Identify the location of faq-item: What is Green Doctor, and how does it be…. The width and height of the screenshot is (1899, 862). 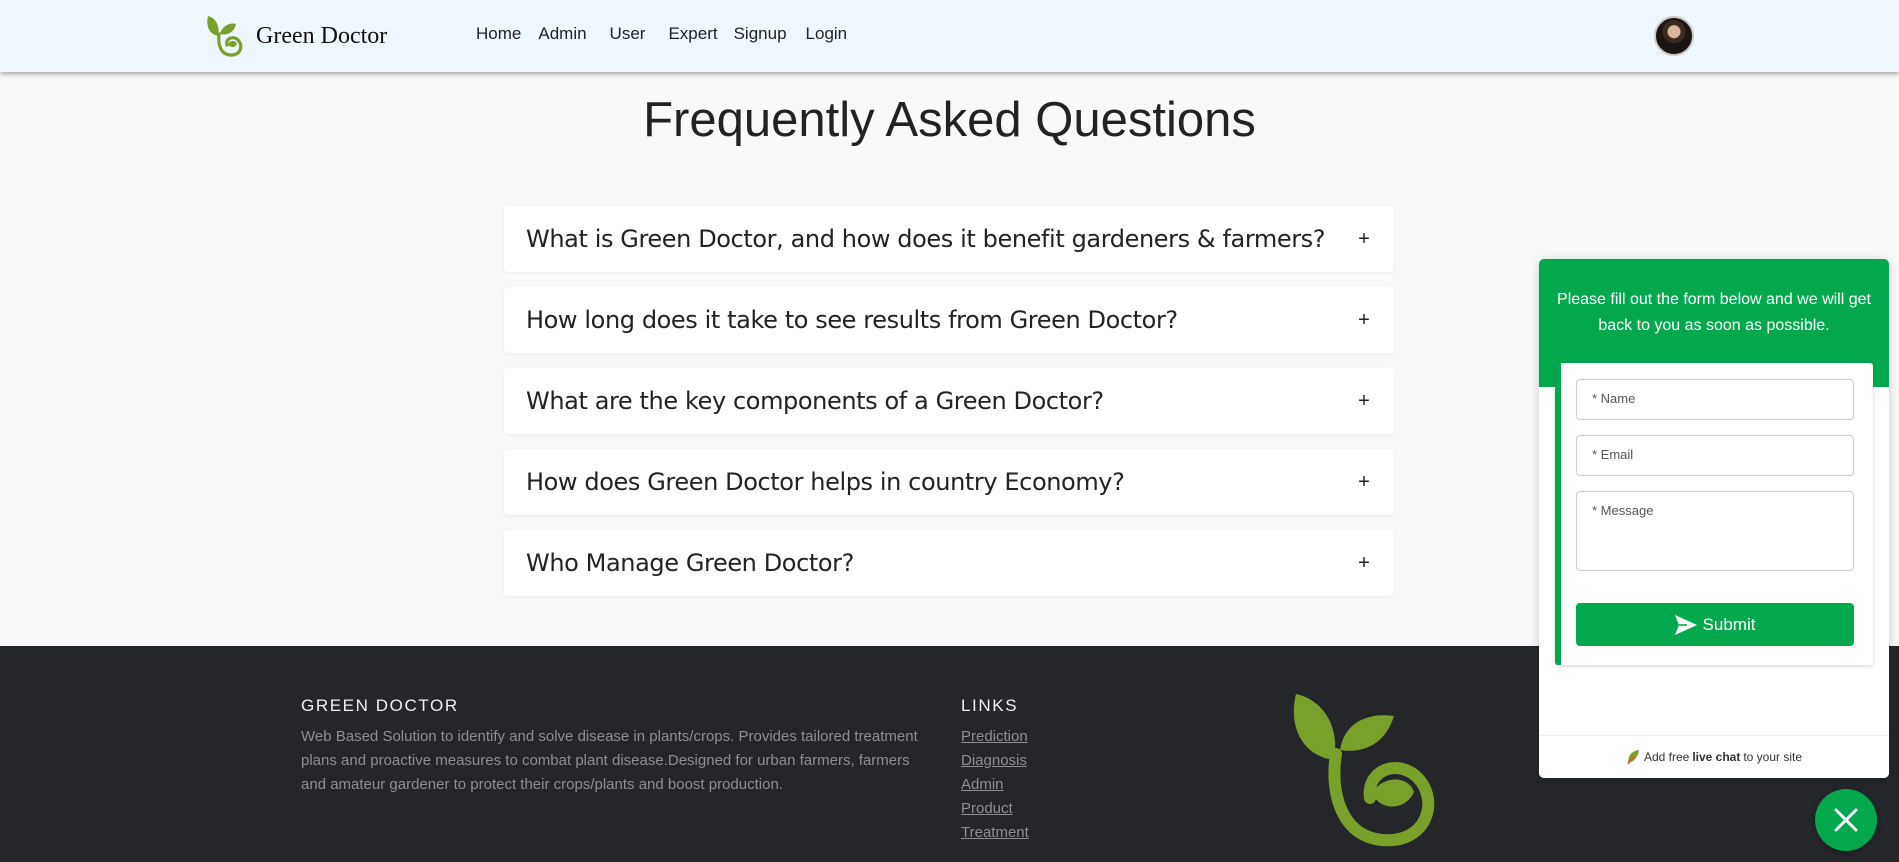
(949, 239).